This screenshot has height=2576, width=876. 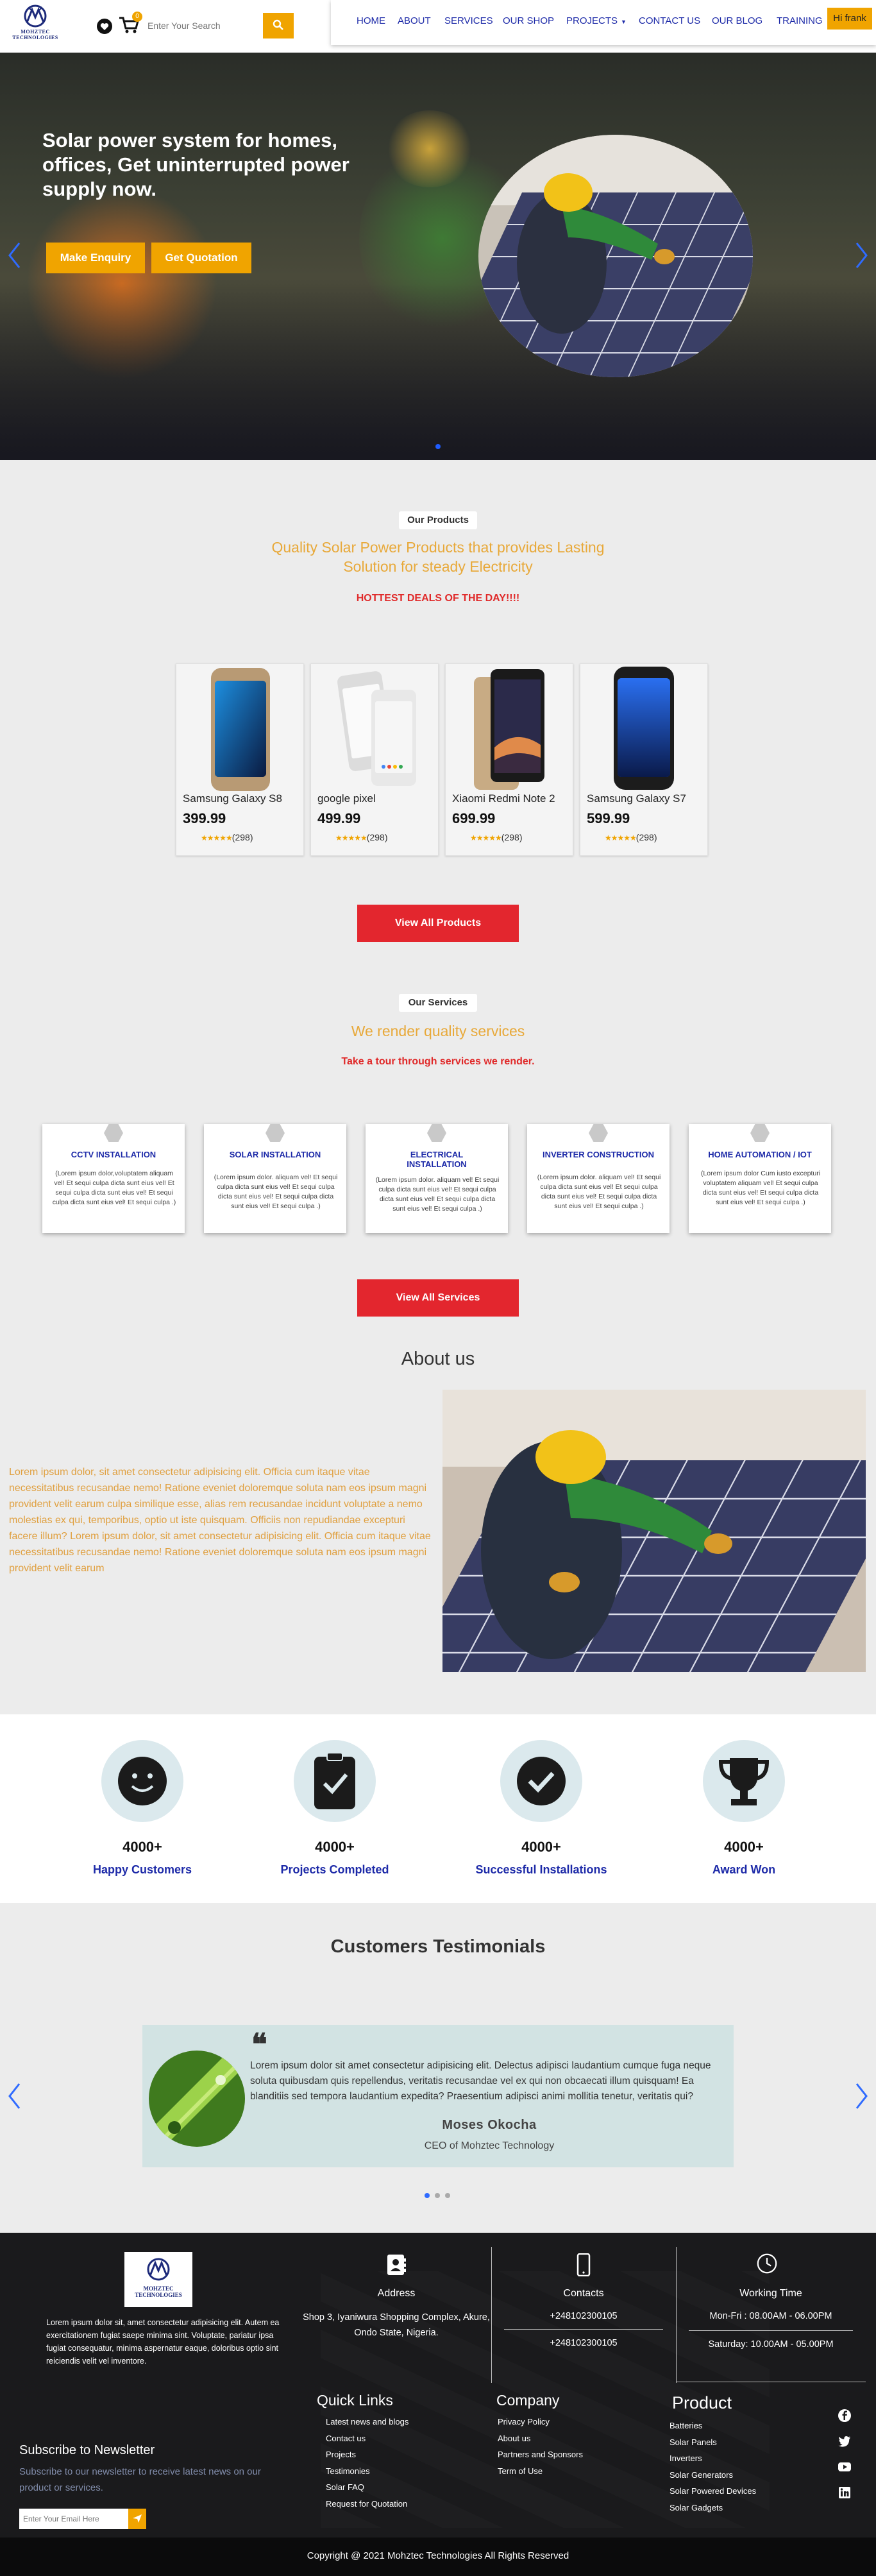 I want to click on product-link: Solar Powered Devices, so click(x=713, y=2491).